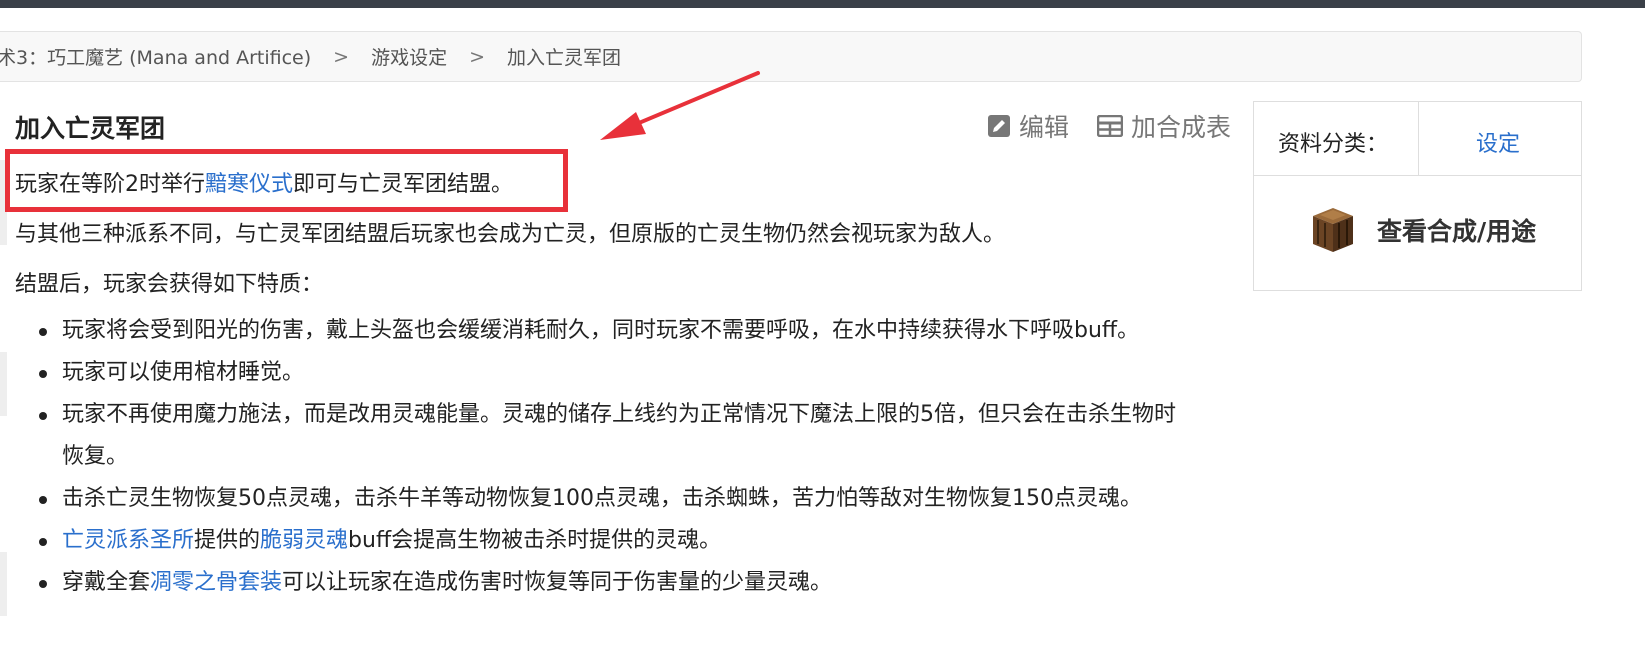 This screenshot has width=1645, height=663. I want to click on link-fragile-soul: 脆弱灵魂, so click(304, 540).